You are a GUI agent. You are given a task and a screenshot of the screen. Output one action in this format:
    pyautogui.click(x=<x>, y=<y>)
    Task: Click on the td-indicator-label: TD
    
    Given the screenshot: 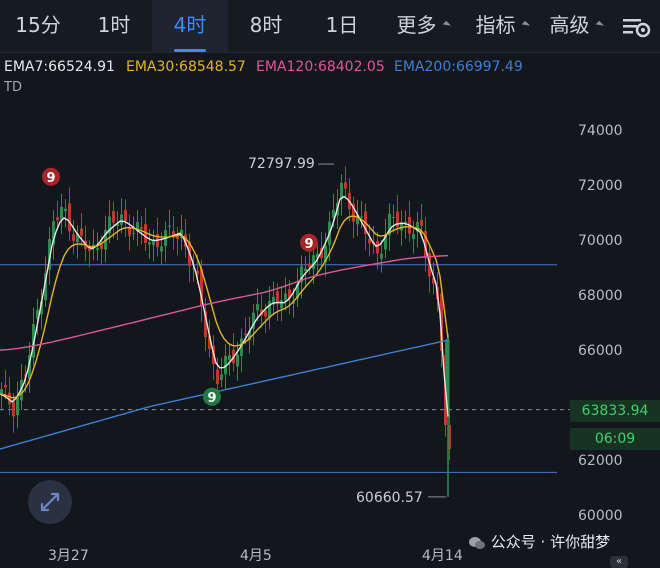 What is the action you would take?
    pyautogui.click(x=13, y=87)
    